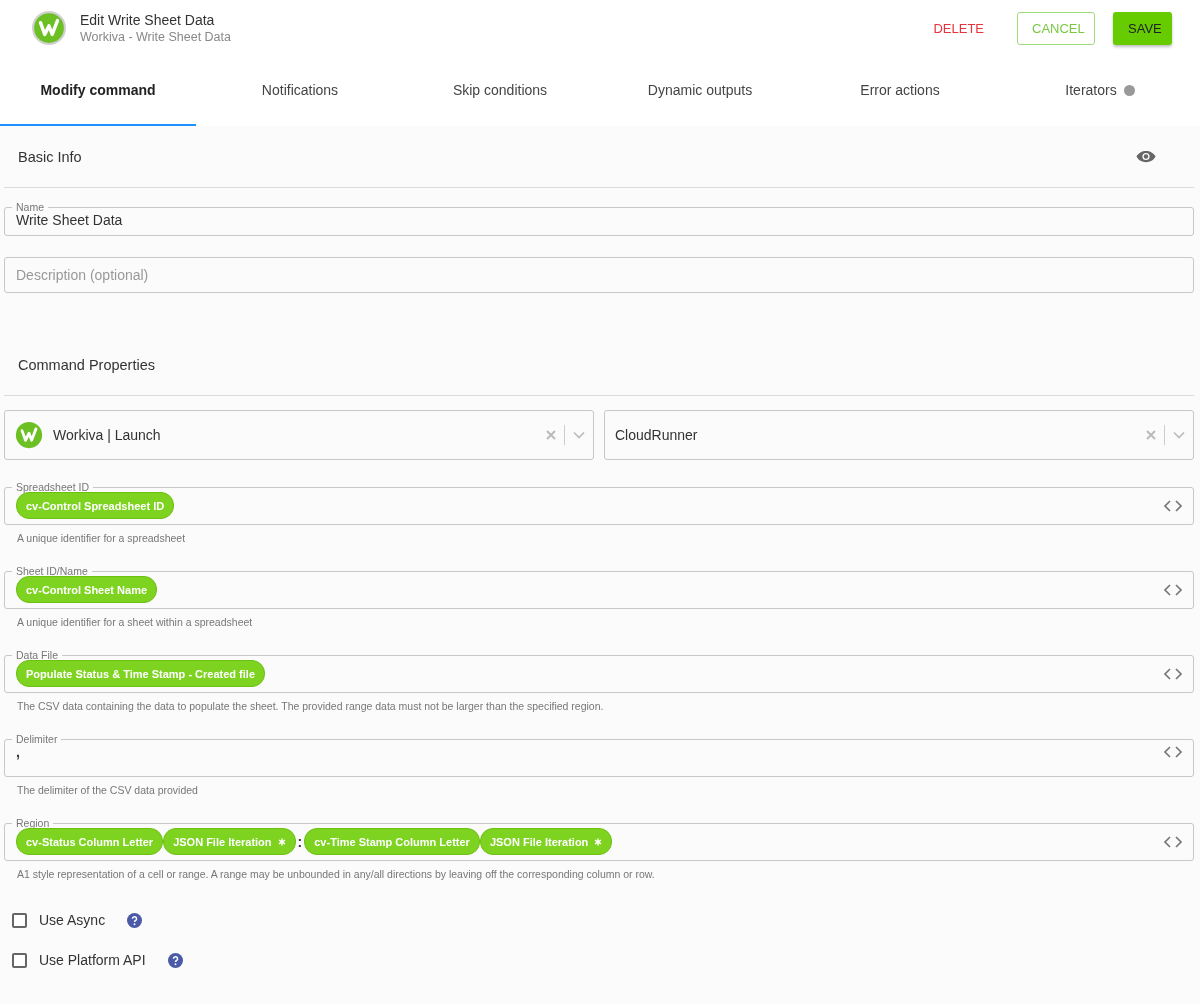  I want to click on select-value: Workiva | Launch, so click(107, 435).